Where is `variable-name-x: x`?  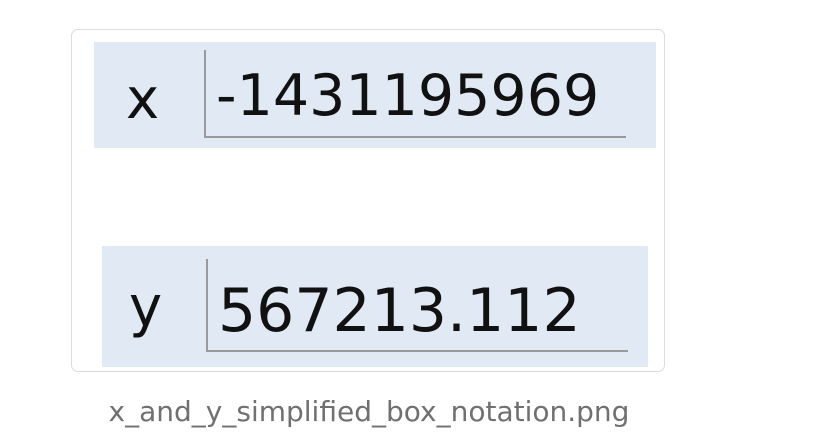
variable-name-x: x is located at coordinates (143, 99).